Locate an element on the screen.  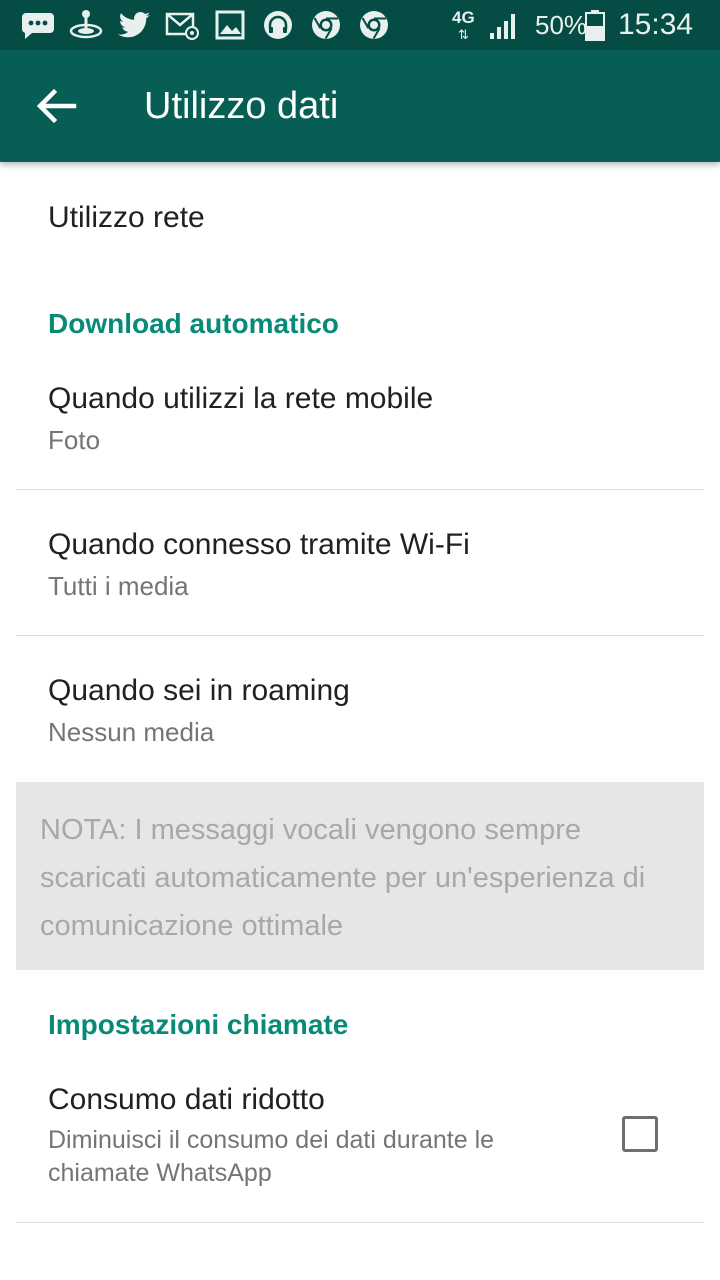
chat-bubble-icon is located at coordinates (38, 26).